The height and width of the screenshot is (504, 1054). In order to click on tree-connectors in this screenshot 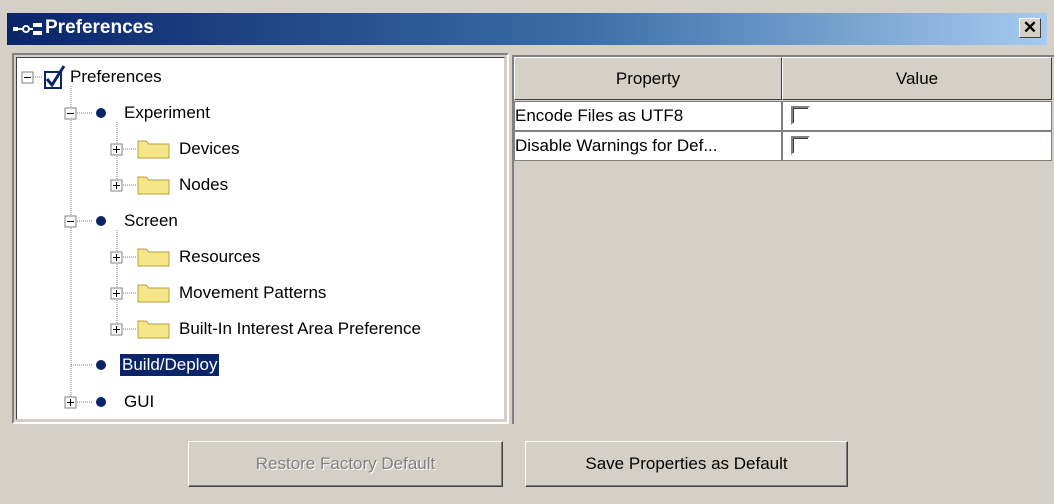, I will do `click(95, 237)`.